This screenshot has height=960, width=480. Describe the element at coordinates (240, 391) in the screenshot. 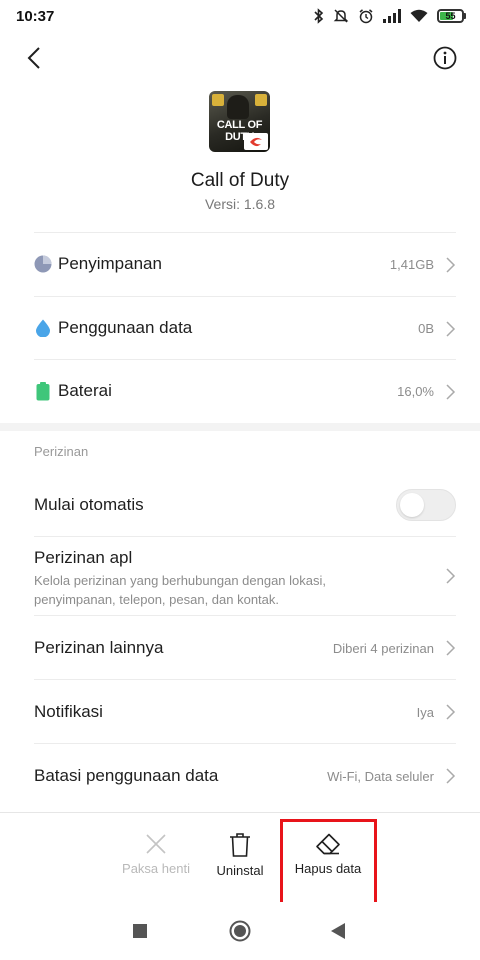

I see `battery-row: Baterai 16,0%` at that location.